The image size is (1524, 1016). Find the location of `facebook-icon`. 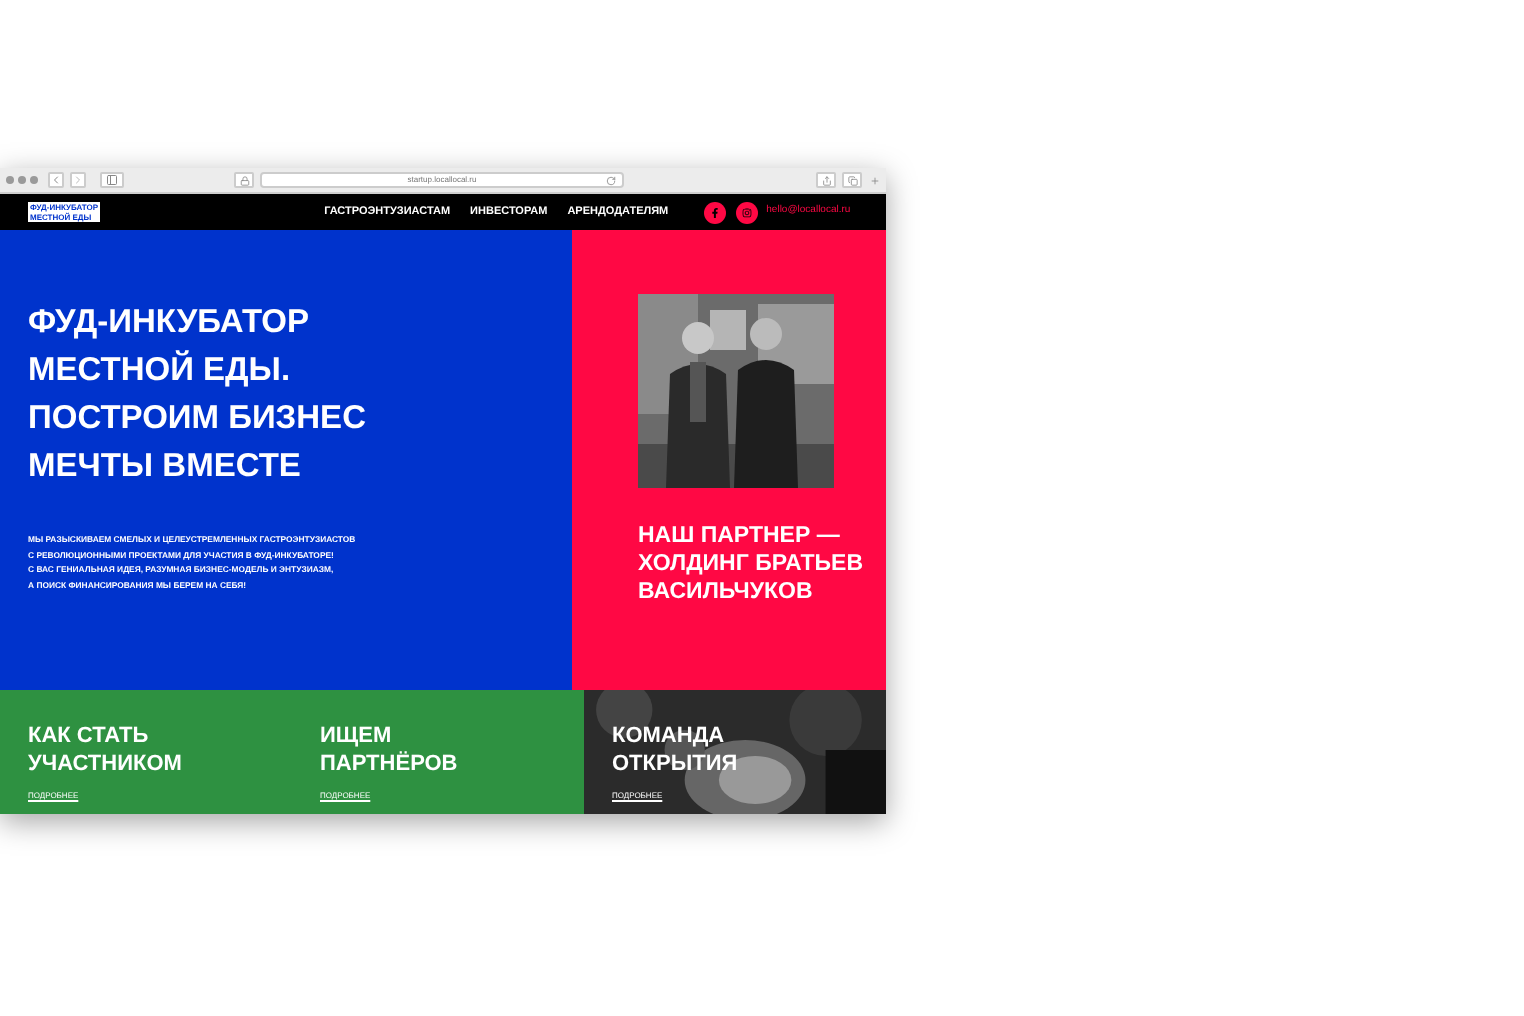

facebook-icon is located at coordinates (715, 212).